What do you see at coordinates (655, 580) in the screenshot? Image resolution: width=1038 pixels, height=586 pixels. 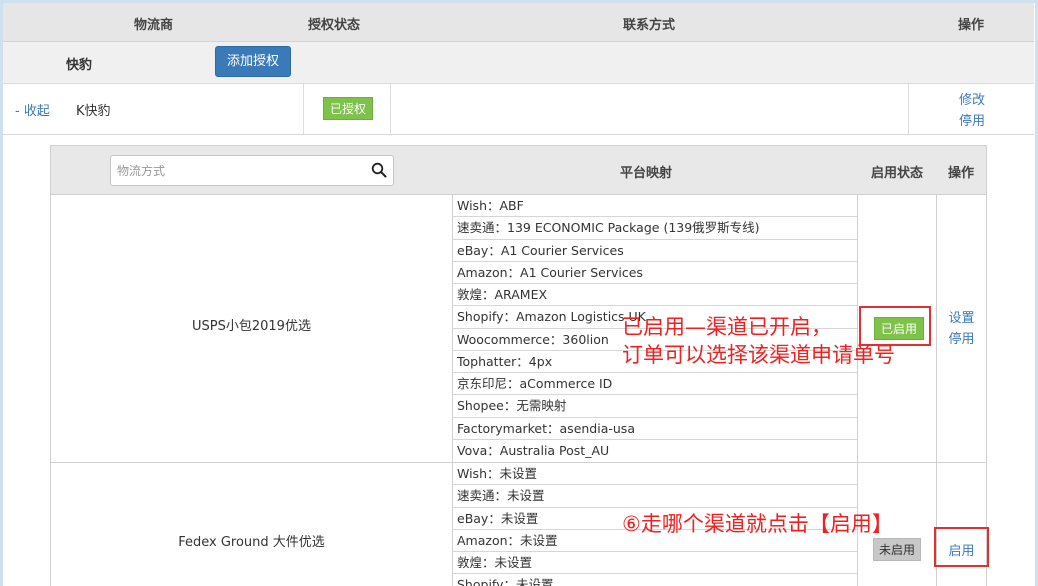 I see `mapping-item: Shopify：未设置` at bounding box center [655, 580].